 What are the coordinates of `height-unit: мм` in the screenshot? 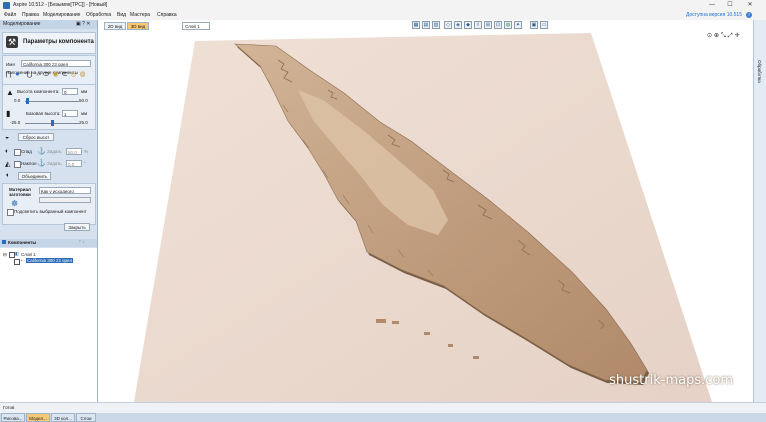 It's located at (84, 91).